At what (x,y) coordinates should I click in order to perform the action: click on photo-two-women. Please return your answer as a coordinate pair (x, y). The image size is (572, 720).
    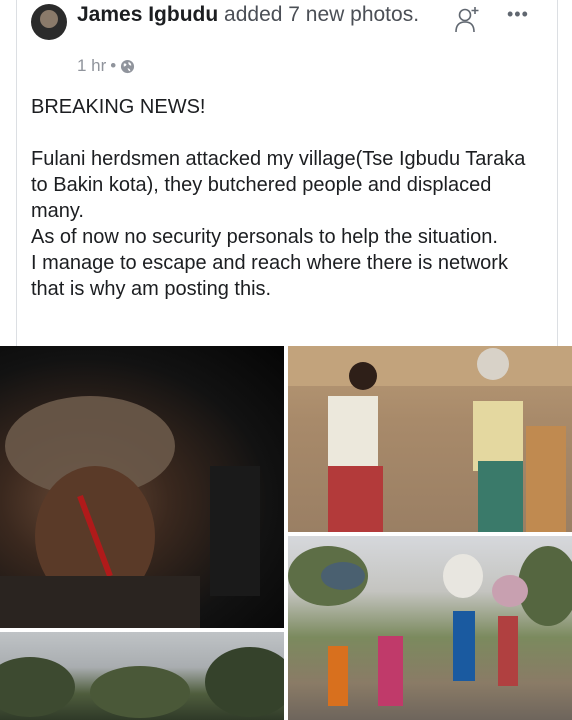
    Looking at the image, I should click on (430, 439).